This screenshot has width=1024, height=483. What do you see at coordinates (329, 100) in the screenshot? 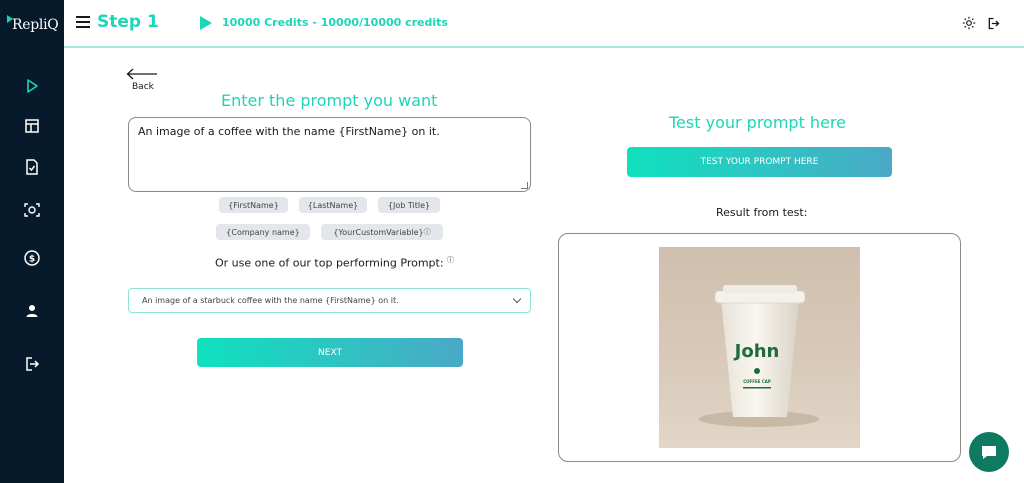
I see `prompt-section-title: Enter the prompt you want` at bounding box center [329, 100].